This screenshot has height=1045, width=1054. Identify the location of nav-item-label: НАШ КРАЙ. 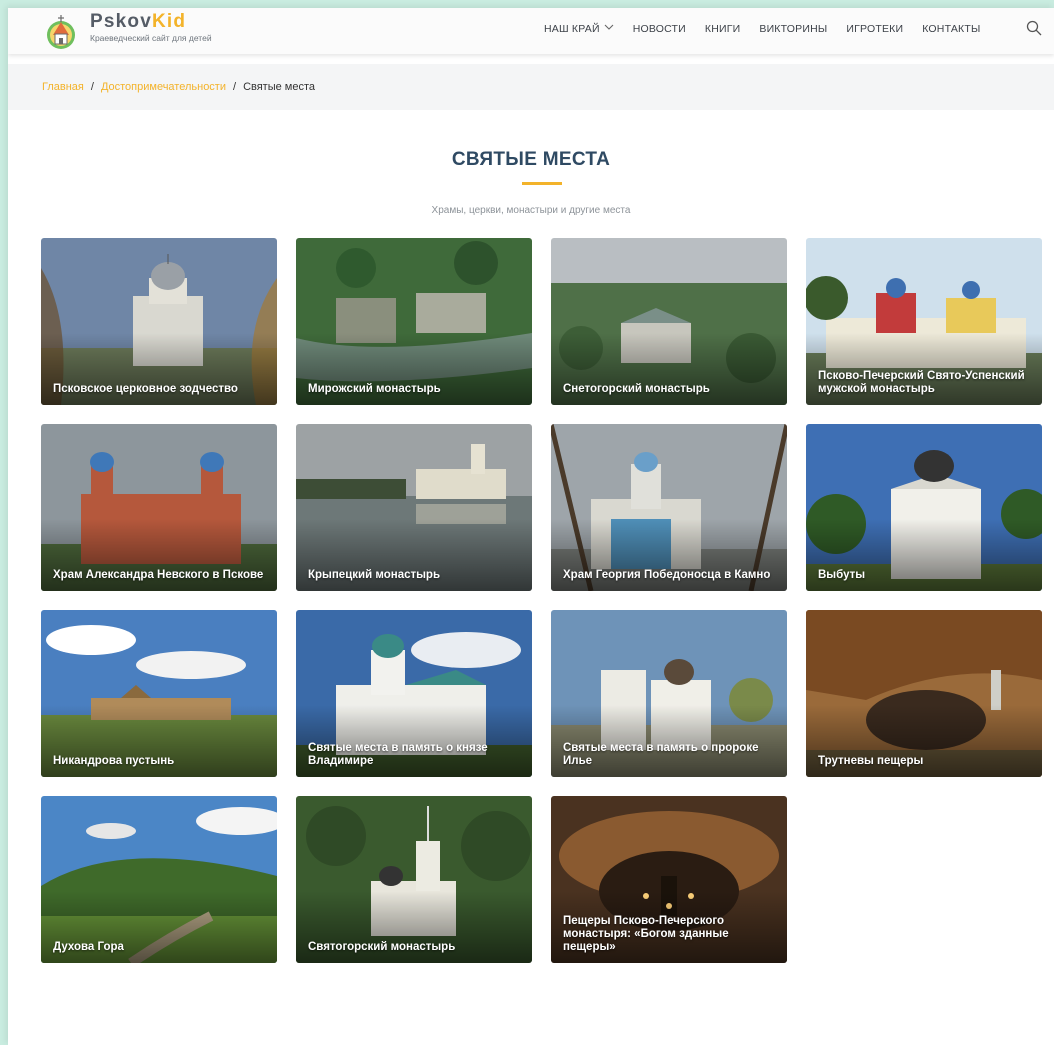
(572, 29).